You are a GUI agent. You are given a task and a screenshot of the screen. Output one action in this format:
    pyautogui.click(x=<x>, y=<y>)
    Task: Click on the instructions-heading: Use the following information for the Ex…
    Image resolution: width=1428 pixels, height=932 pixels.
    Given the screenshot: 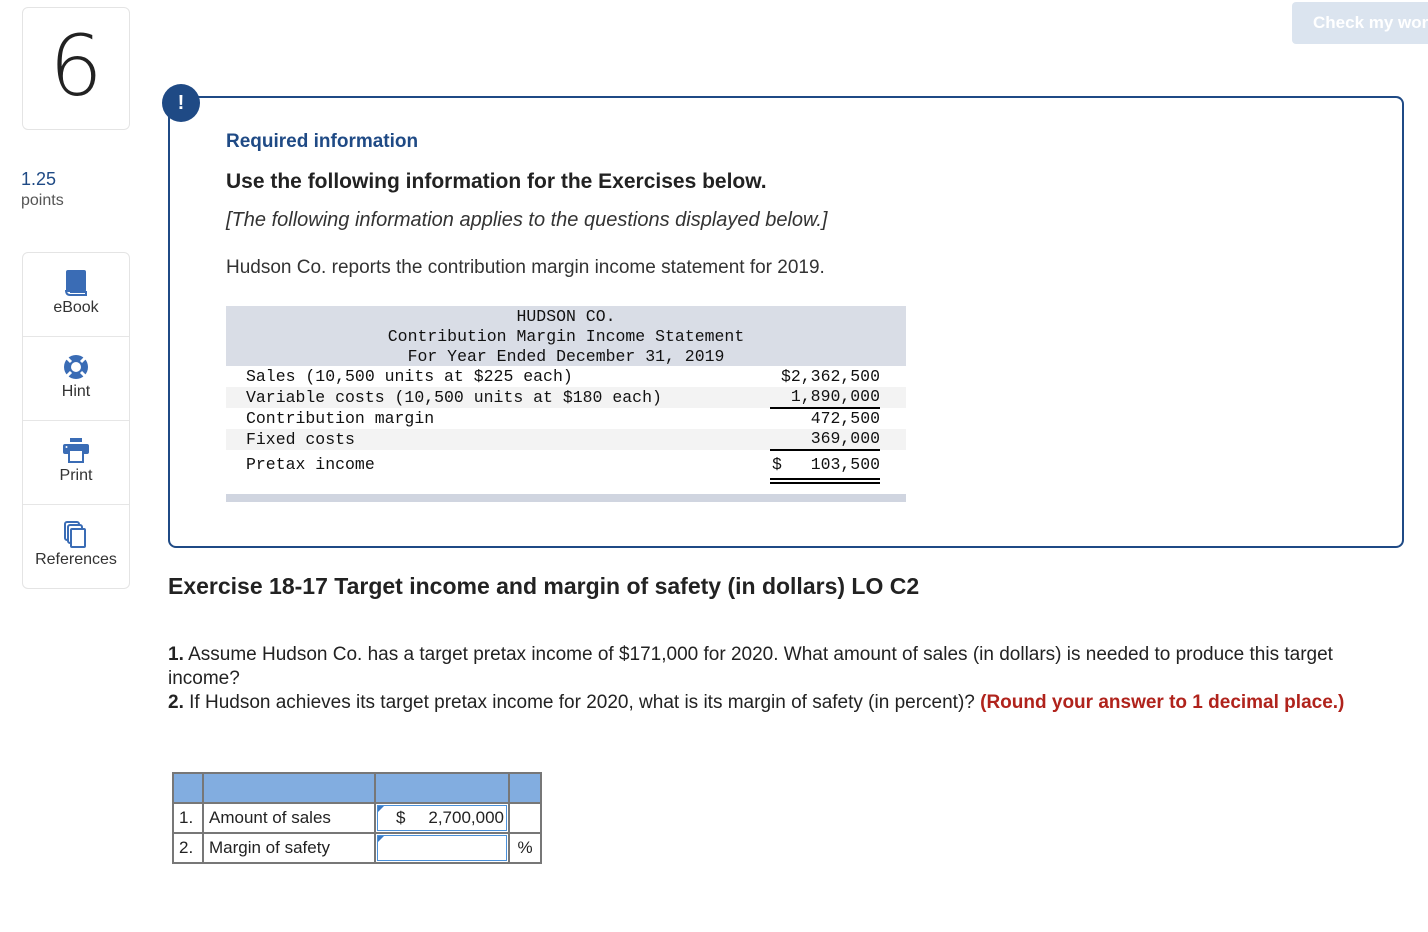 What is the action you would take?
    pyautogui.click(x=496, y=181)
    